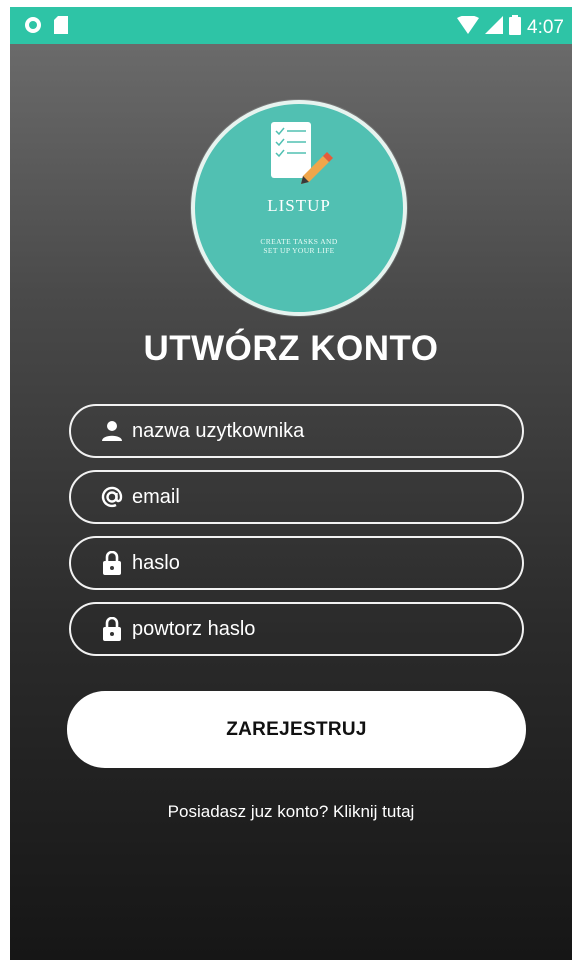 This screenshot has width=574, height=960. Describe the element at coordinates (61, 27) in the screenshot. I see `sd-card-icon` at that location.